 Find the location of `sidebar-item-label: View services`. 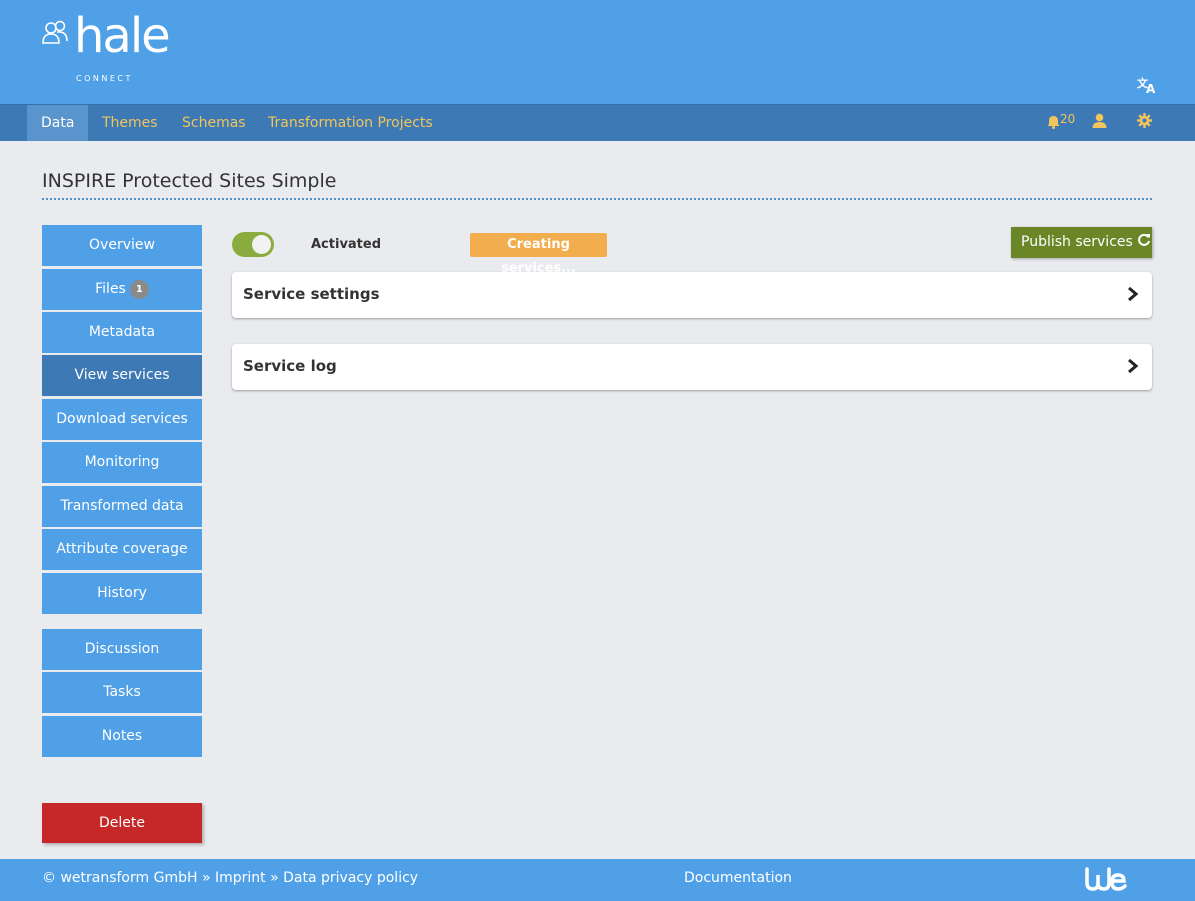

sidebar-item-label: View services is located at coordinates (122, 375).